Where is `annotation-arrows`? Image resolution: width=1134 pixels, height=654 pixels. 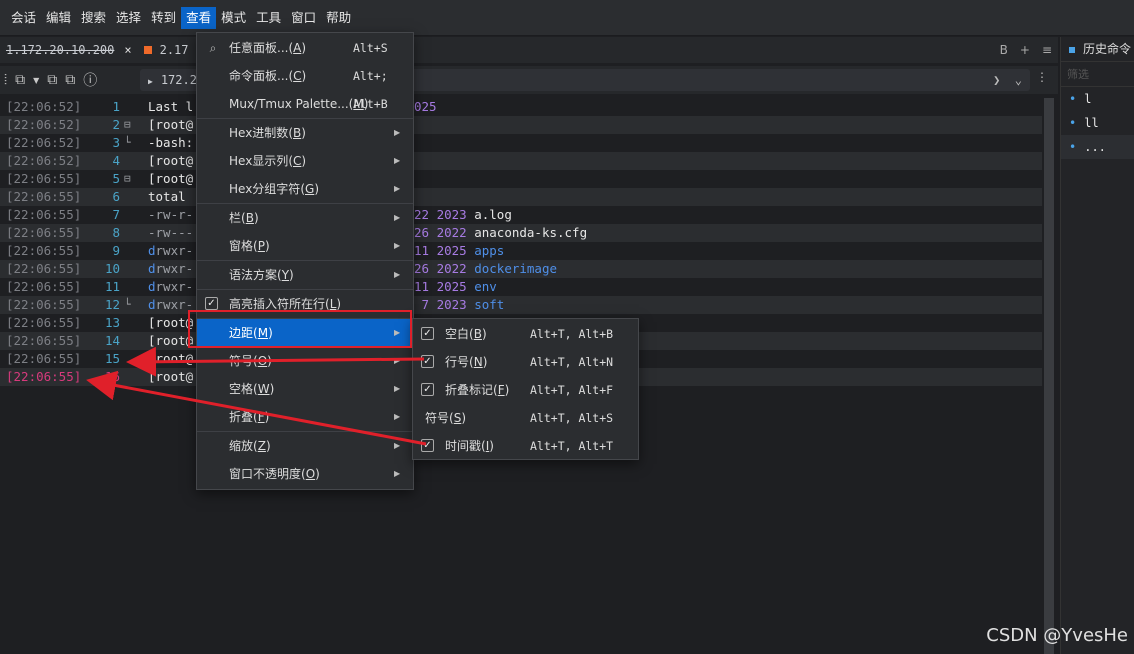
annotation-arrows is located at coordinates (256, 396).